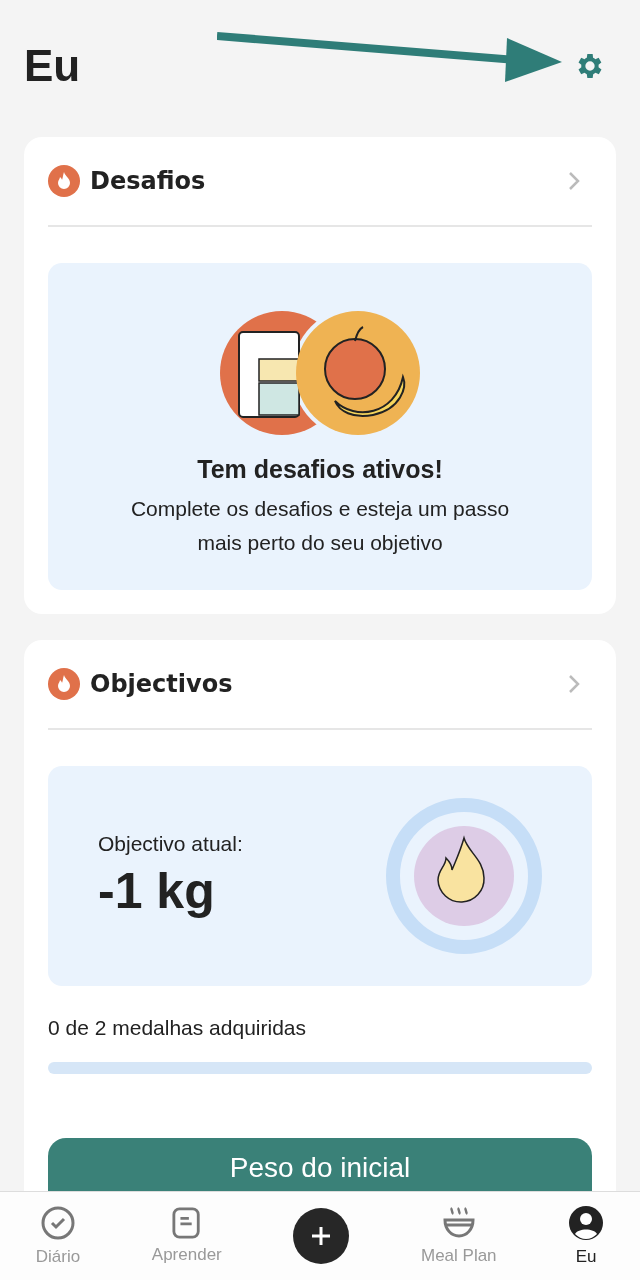 This screenshot has width=640, height=1280. What do you see at coordinates (458, 1223) in the screenshot?
I see `bowl-icon` at bounding box center [458, 1223].